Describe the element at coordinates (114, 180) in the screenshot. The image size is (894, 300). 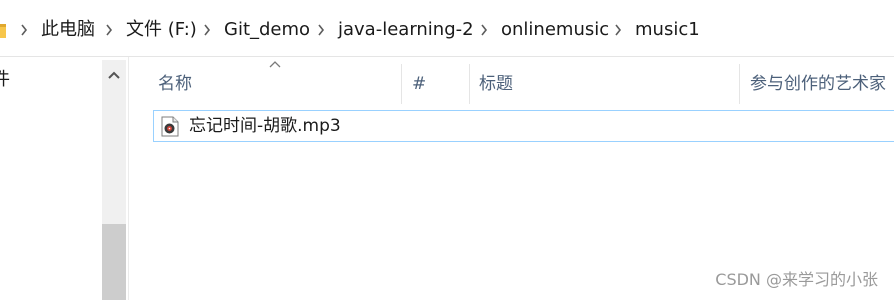
I see `nav-pane-scrollbar` at that location.